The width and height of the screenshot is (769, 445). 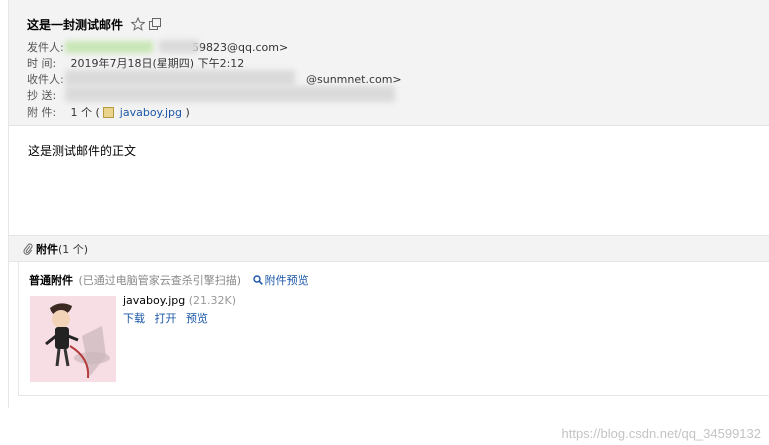 What do you see at coordinates (28, 249) in the screenshot?
I see `paperclip-icon` at bounding box center [28, 249].